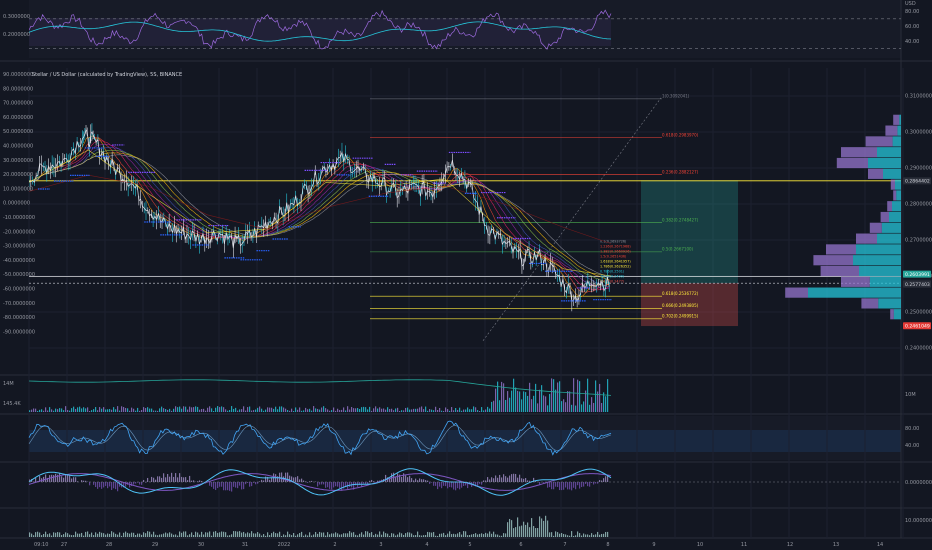 The image size is (932, 550). I want to click on volume-profile-buy-bar, so click(885, 281).